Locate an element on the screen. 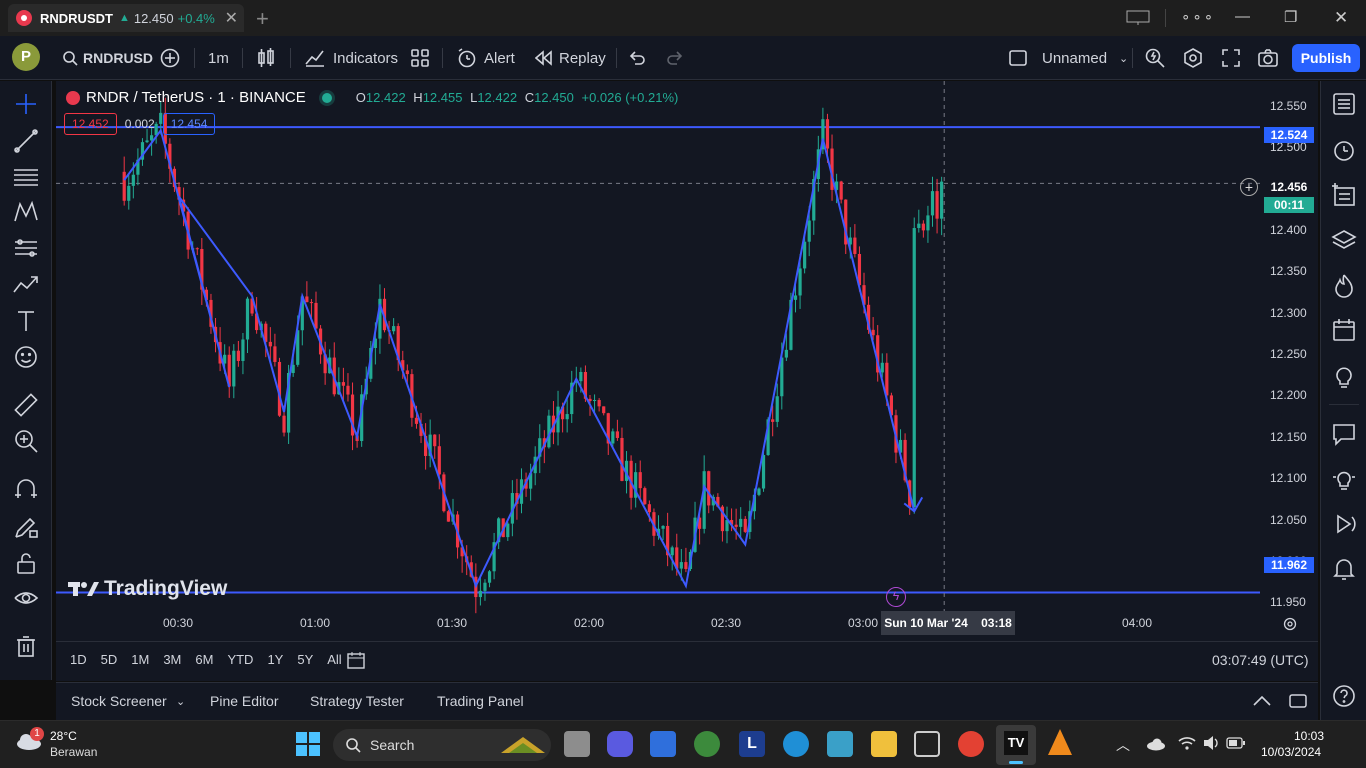 This screenshot has width=1366, height=768. app-globe-icon is located at coordinates (707, 744).